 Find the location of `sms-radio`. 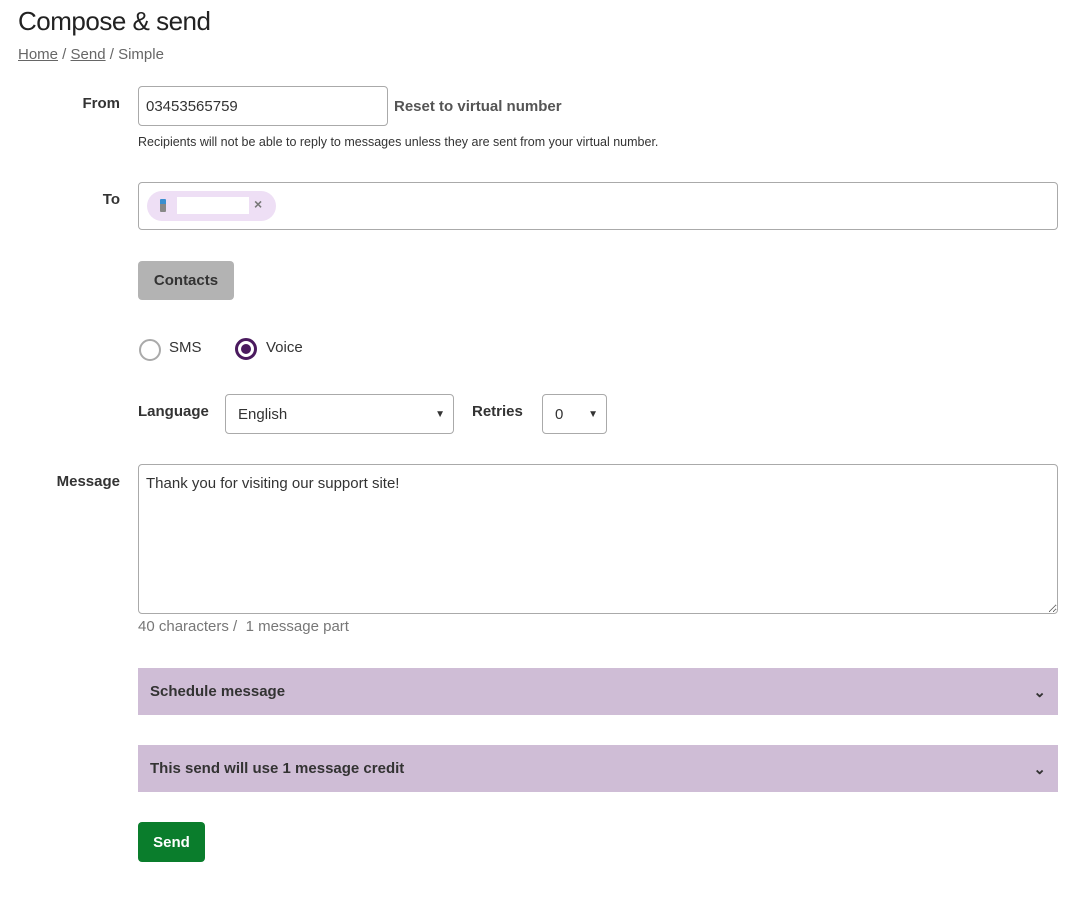

sms-radio is located at coordinates (150, 350).